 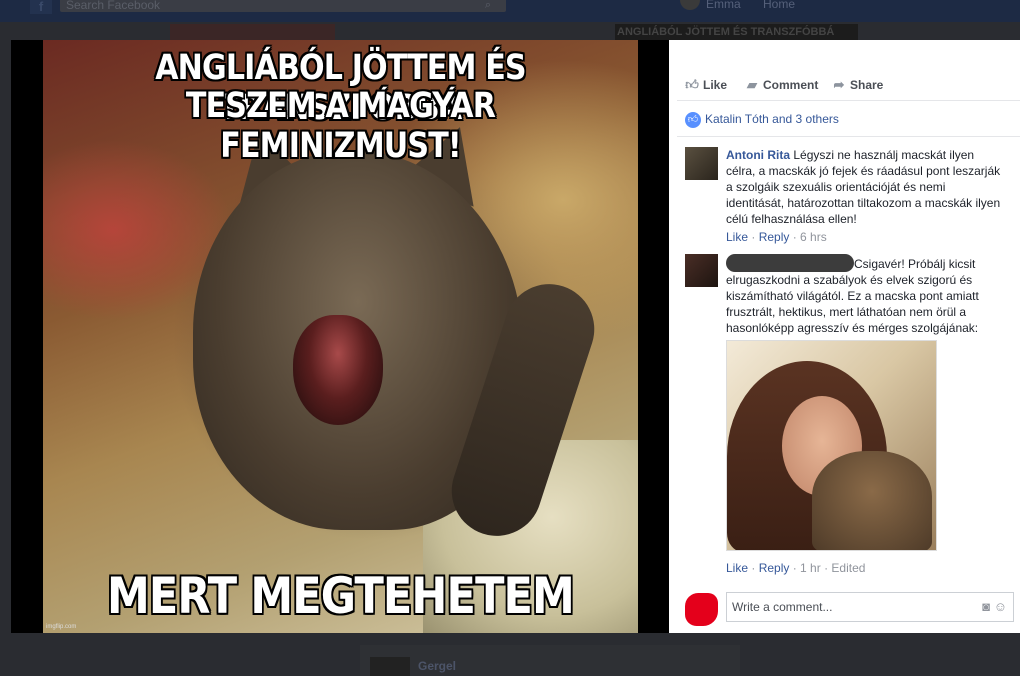 What do you see at coordinates (772, 119) in the screenshot?
I see `likes-text: Katalin Tóth and 3 others` at bounding box center [772, 119].